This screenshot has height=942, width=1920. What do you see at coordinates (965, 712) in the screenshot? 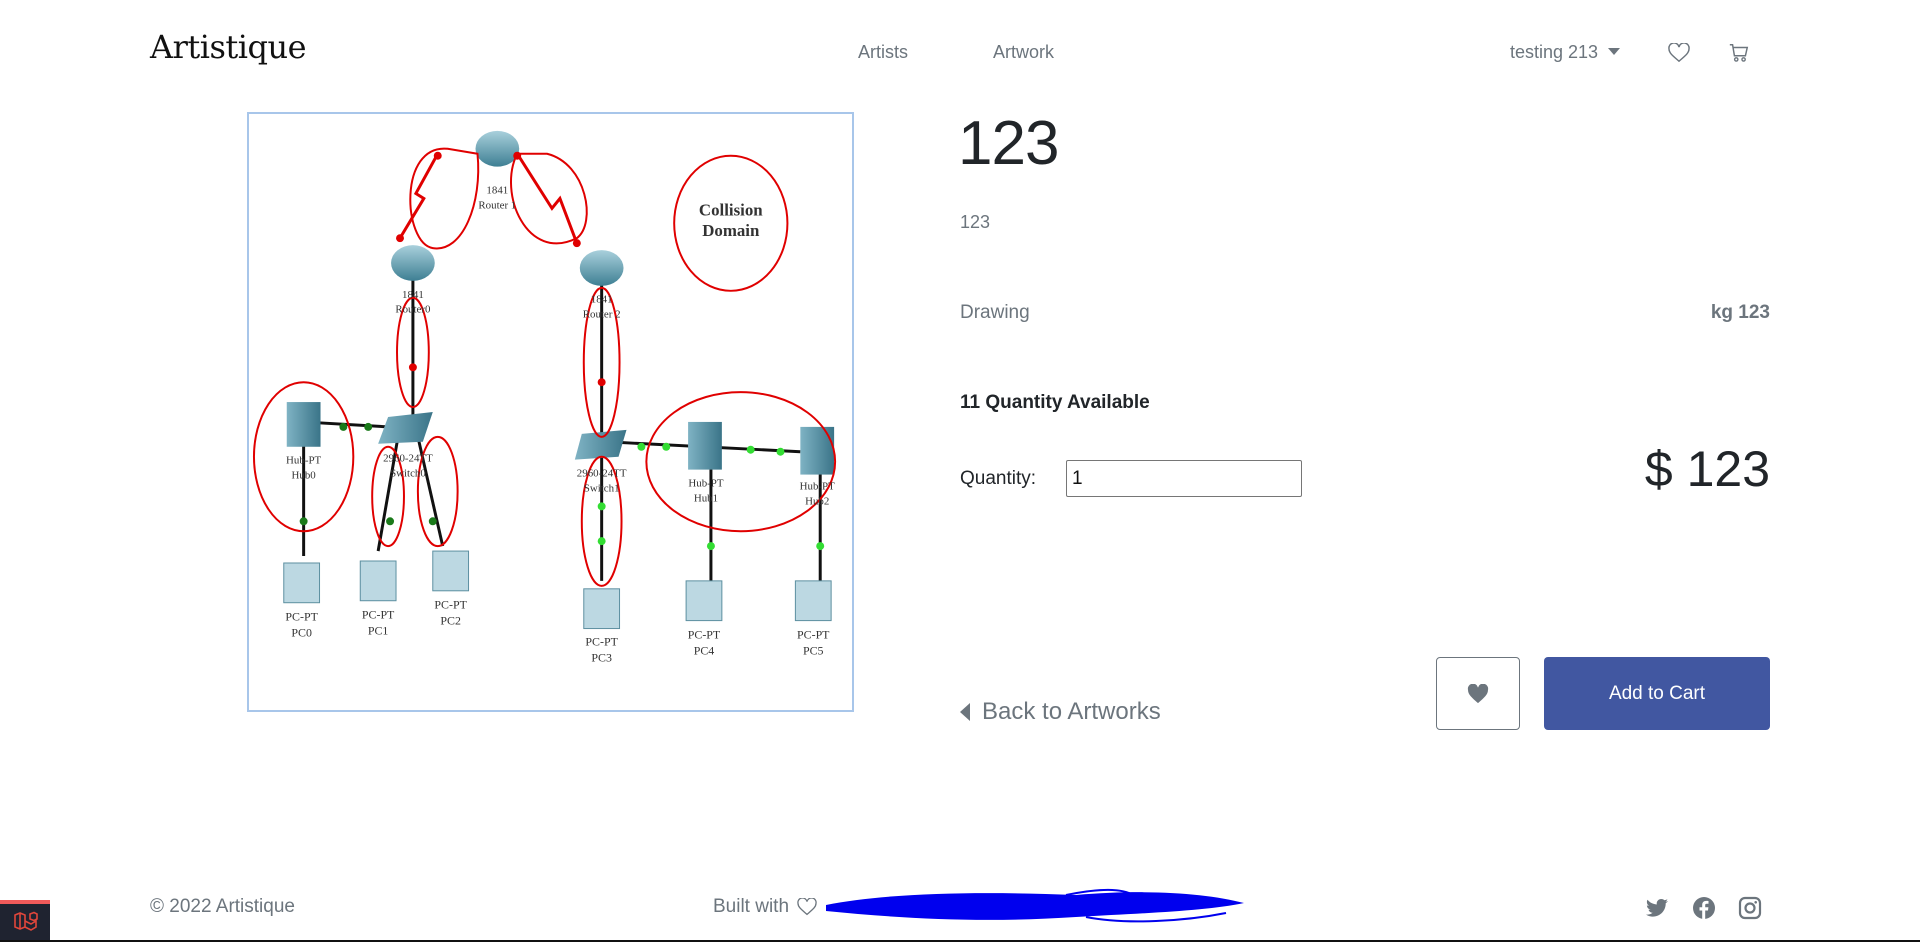
I see `caret-left-icon` at bounding box center [965, 712].